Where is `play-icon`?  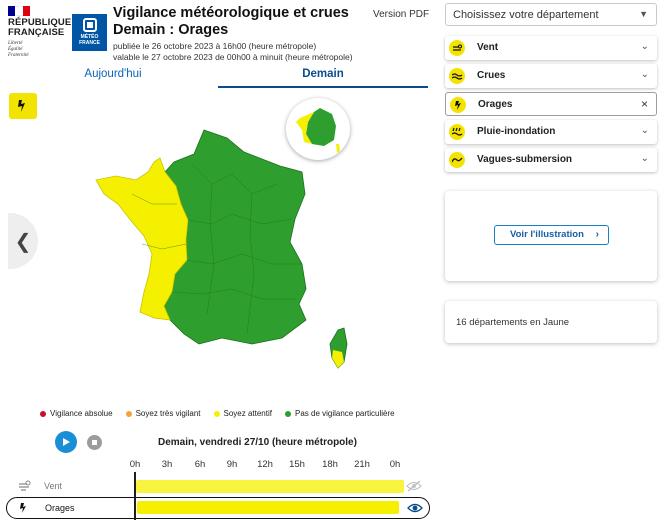
play-icon is located at coordinates (66, 442).